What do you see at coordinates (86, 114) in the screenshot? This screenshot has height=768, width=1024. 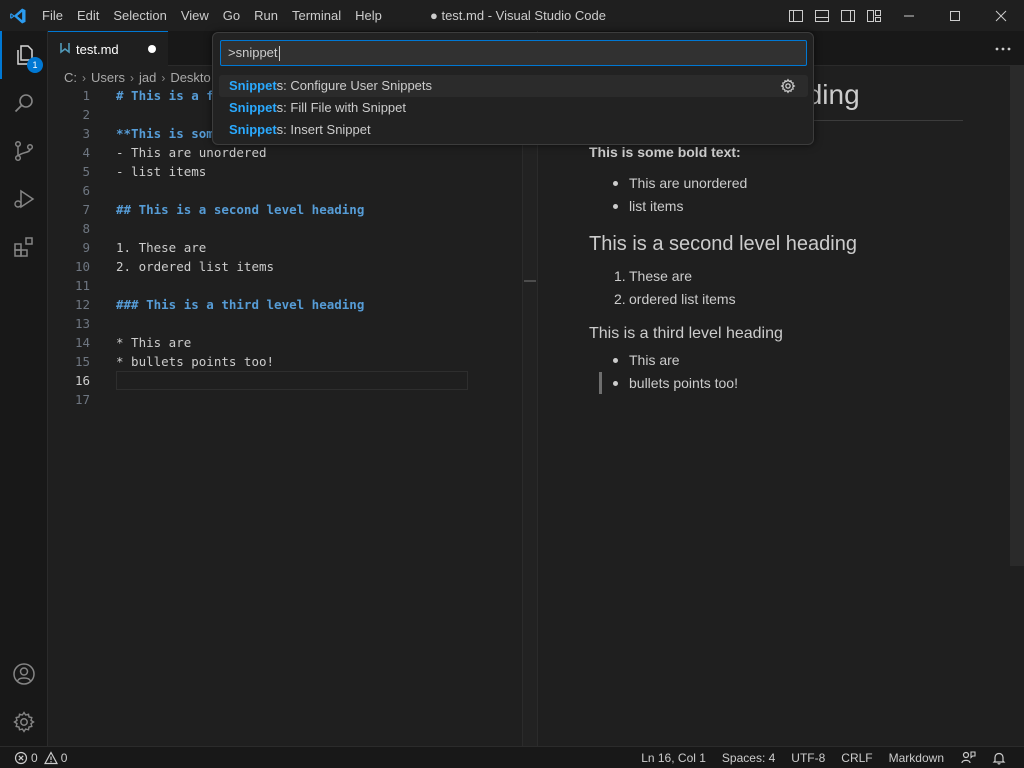 I see `line-number: 2` at bounding box center [86, 114].